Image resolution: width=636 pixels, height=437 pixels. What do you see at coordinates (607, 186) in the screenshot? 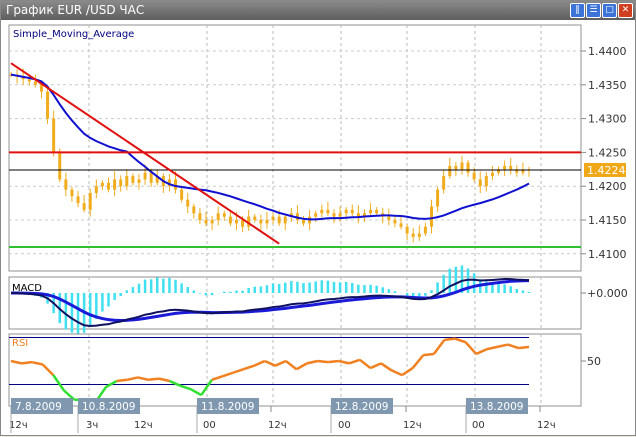
I see `y-tick-label: 1.4200` at bounding box center [607, 186].